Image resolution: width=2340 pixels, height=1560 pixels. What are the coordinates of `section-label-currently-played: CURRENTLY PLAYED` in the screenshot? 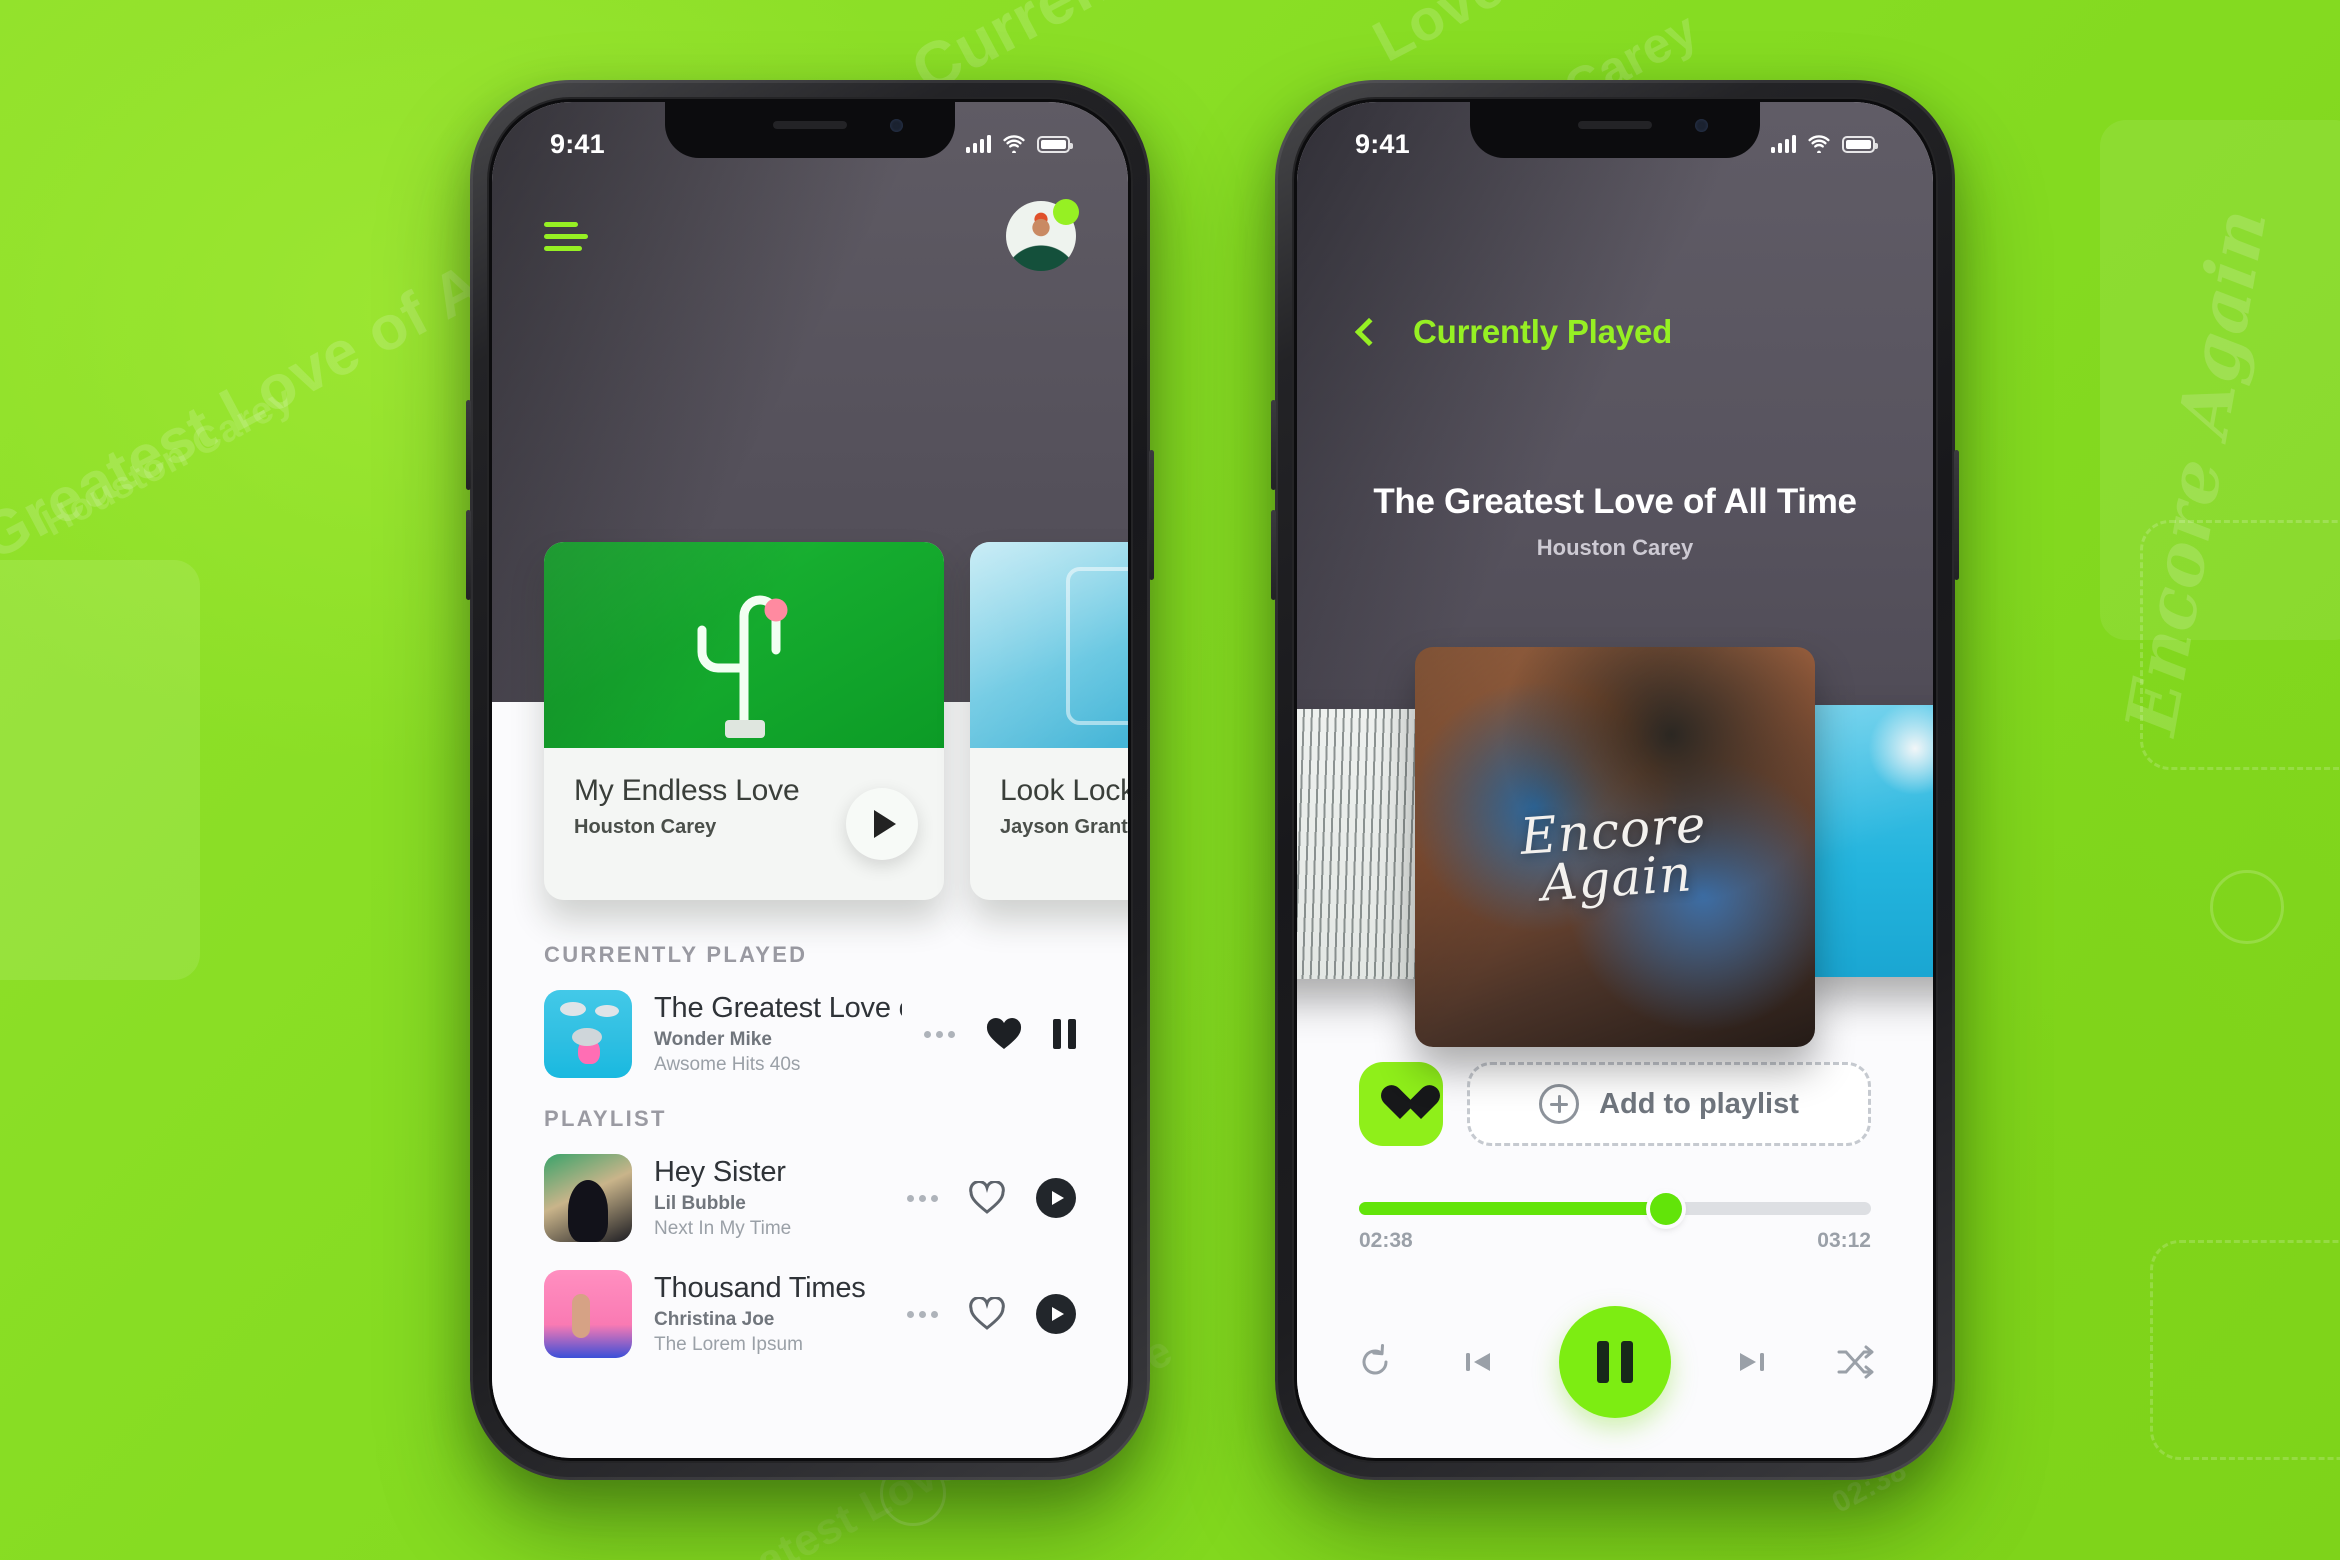 It's located at (676, 954).